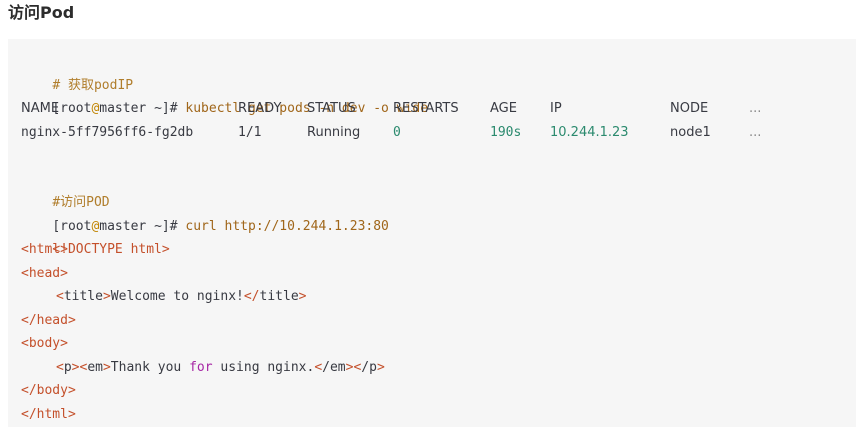 The width and height of the screenshot is (865, 438). I want to click on head-open-tag: head, so click(44, 273).